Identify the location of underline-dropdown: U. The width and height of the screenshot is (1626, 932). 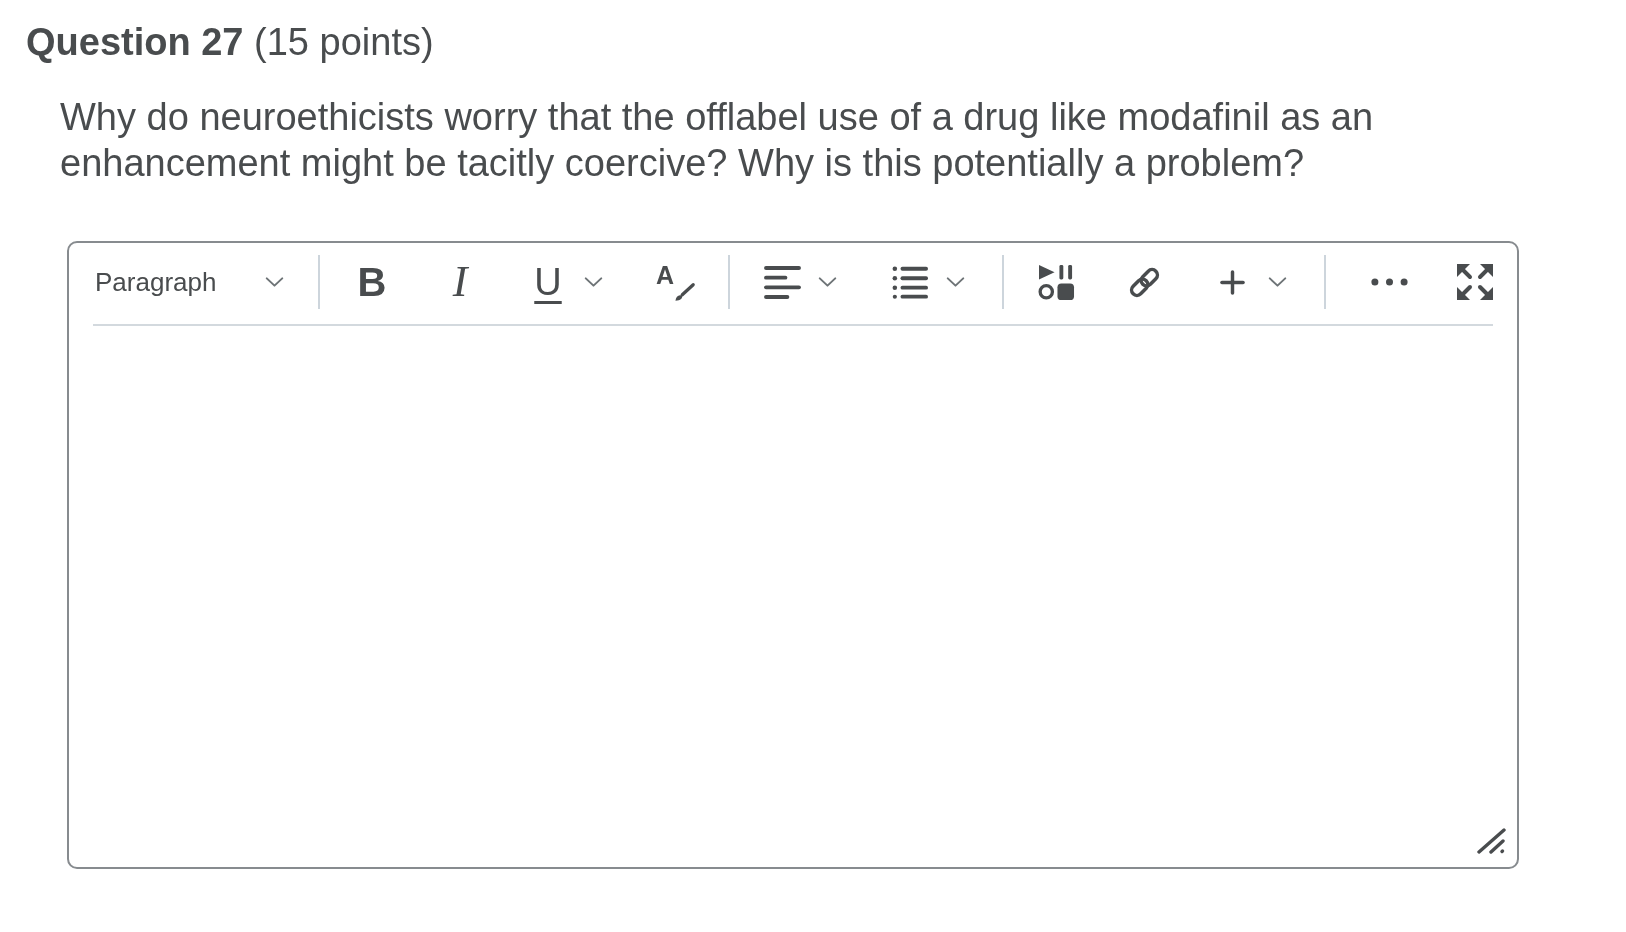
(568, 282).